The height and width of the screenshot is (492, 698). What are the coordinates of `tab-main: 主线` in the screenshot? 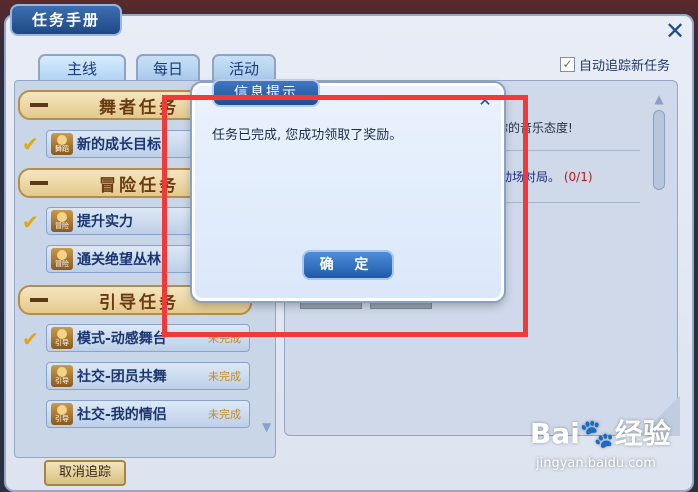 It's located at (82, 67).